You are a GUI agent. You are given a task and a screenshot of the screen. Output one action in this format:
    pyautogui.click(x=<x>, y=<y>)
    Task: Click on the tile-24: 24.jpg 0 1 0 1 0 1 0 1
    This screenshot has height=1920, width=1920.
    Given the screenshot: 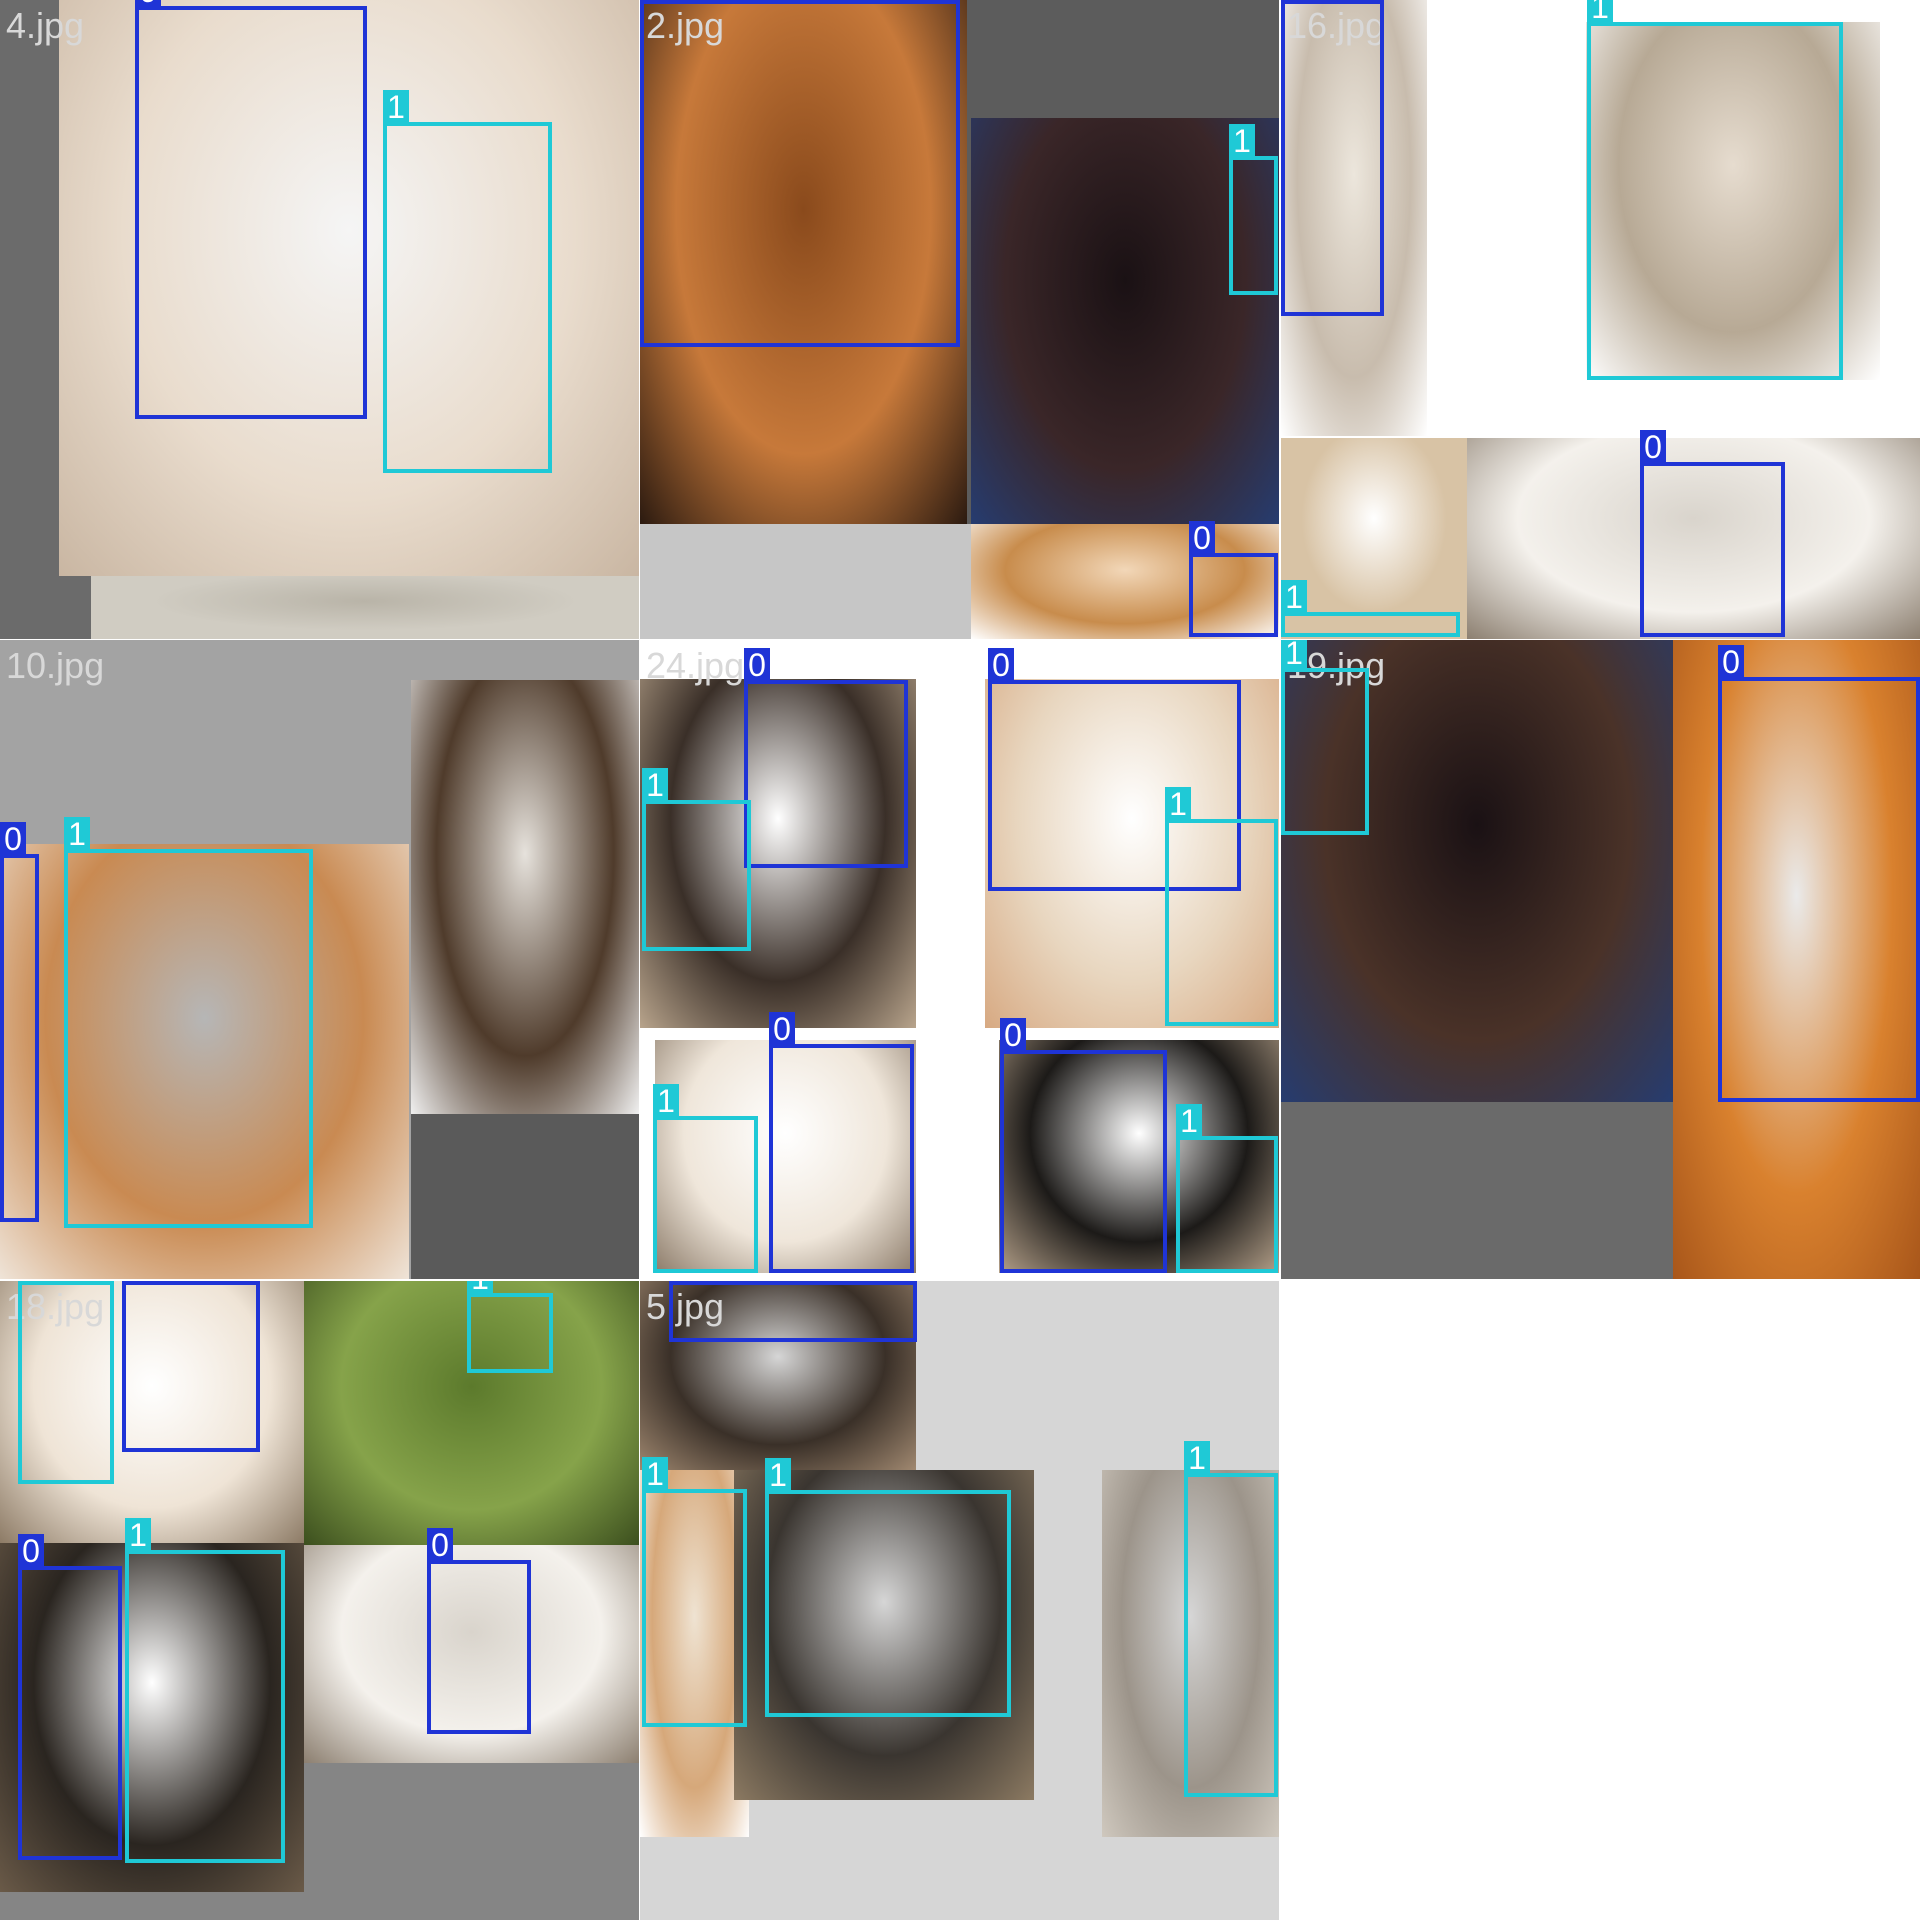 What is the action you would take?
    pyautogui.click(x=960, y=960)
    